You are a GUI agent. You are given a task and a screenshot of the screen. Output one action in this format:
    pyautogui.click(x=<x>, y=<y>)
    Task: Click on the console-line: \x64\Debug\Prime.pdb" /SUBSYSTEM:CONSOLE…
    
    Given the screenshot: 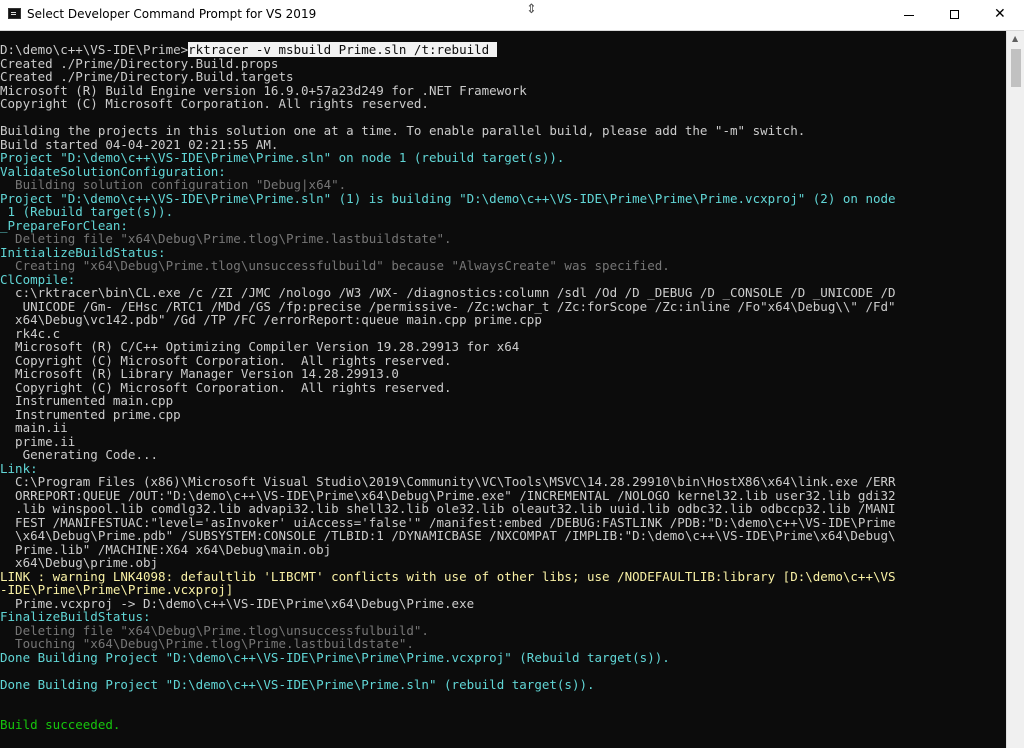 What is the action you would take?
    pyautogui.click(x=448, y=535)
    